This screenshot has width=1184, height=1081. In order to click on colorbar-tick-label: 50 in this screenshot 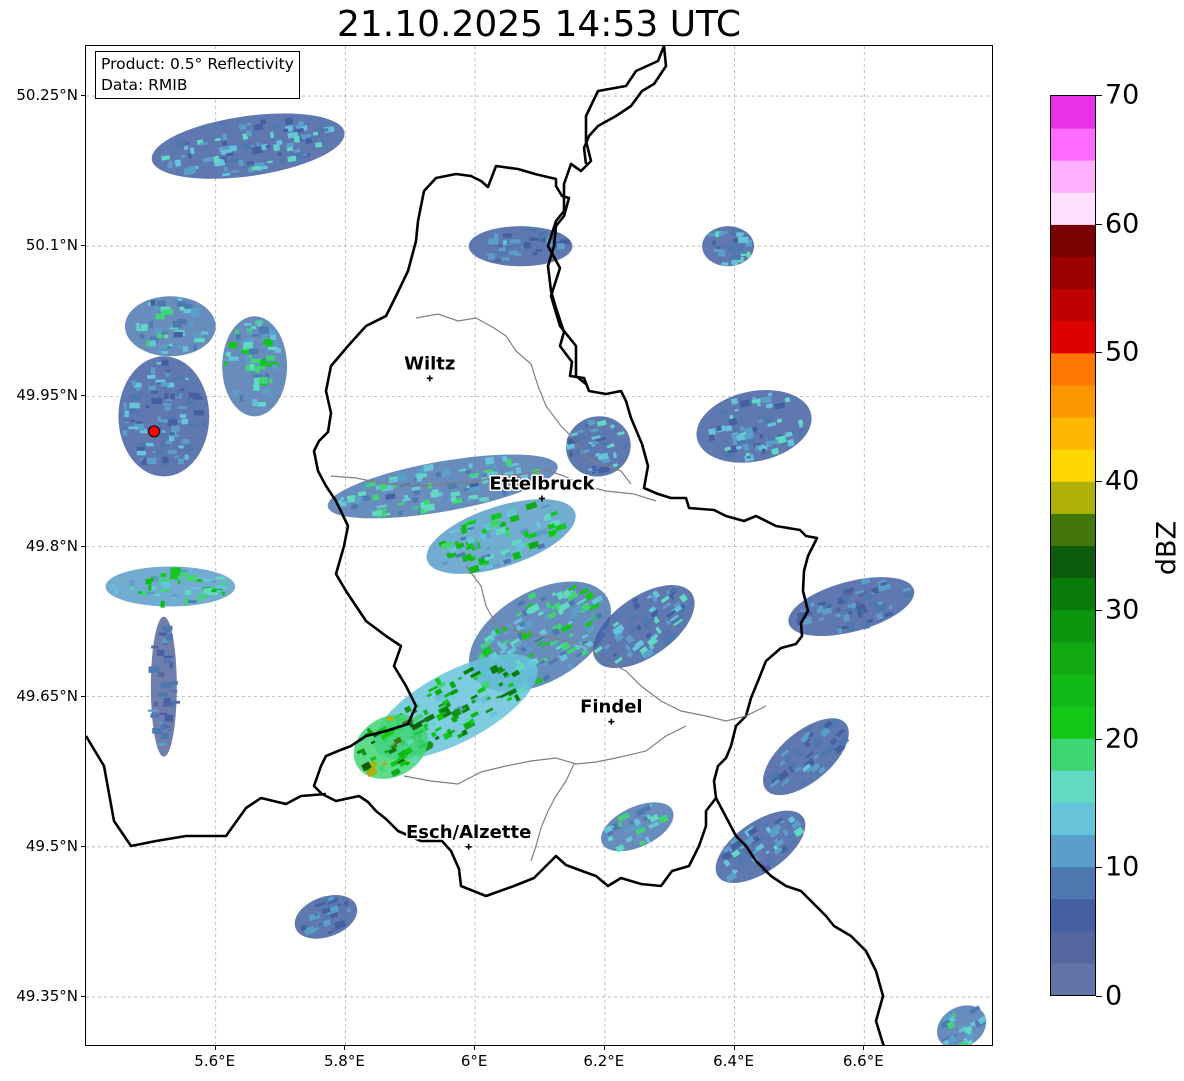, I will do `click(1122, 352)`.